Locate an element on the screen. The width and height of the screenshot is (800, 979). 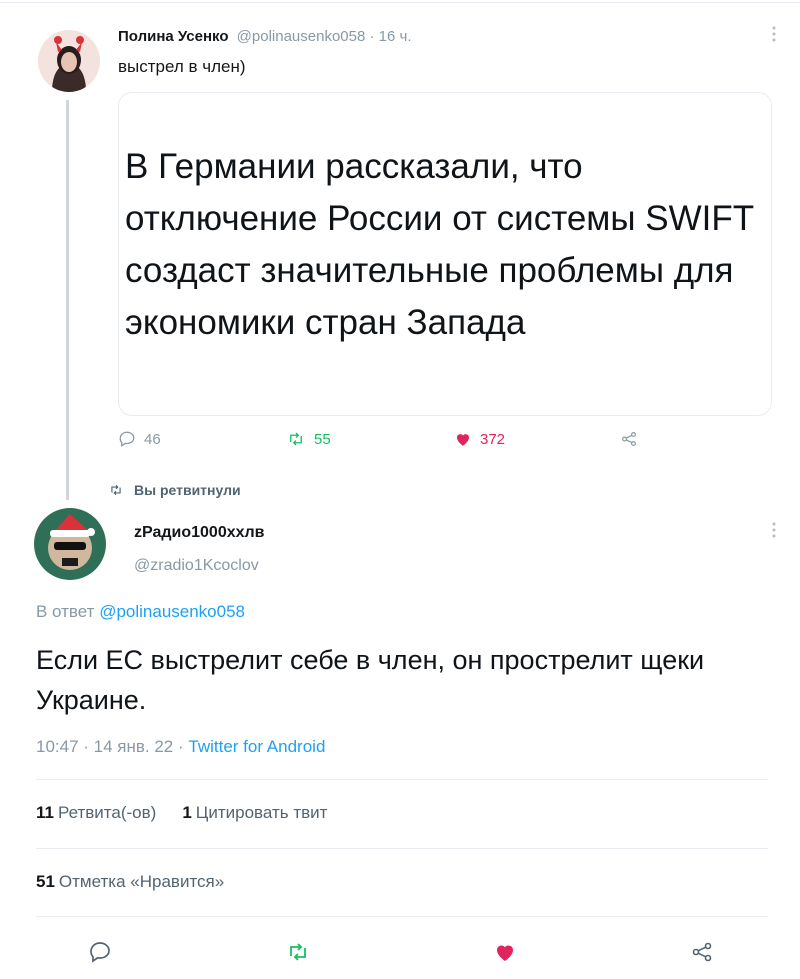
retweeted-label: Вы ретвитнули is located at coordinates (187, 490).